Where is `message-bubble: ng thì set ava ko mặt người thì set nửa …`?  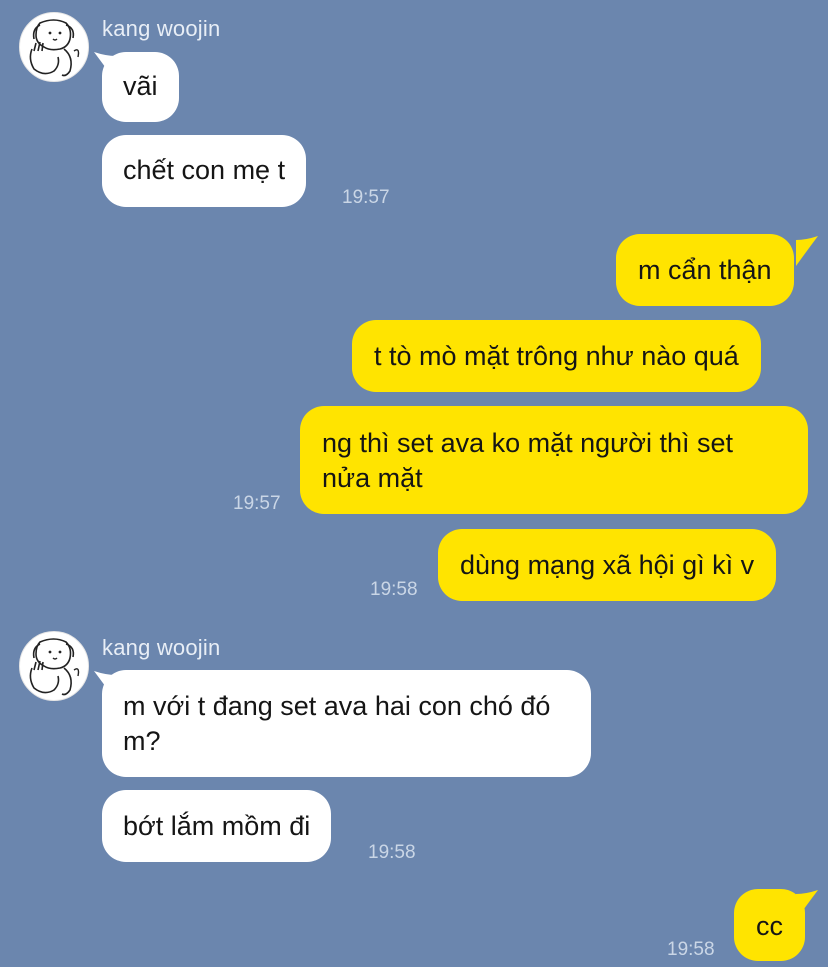
message-bubble: ng thì set ava ko mặt người thì set nửa … is located at coordinates (554, 460).